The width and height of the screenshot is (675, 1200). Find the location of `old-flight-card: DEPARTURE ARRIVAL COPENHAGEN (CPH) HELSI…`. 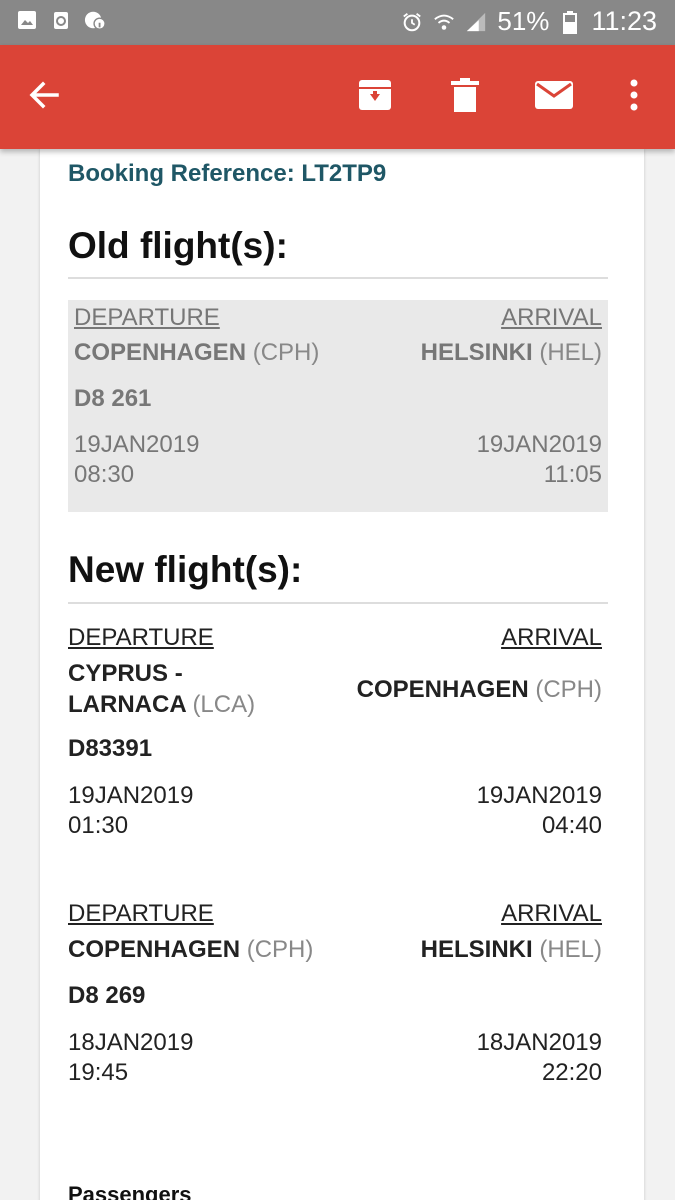

old-flight-card: DEPARTURE ARRIVAL COPENHAGEN (CPH) HELSI… is located at coordinates (338, 406).